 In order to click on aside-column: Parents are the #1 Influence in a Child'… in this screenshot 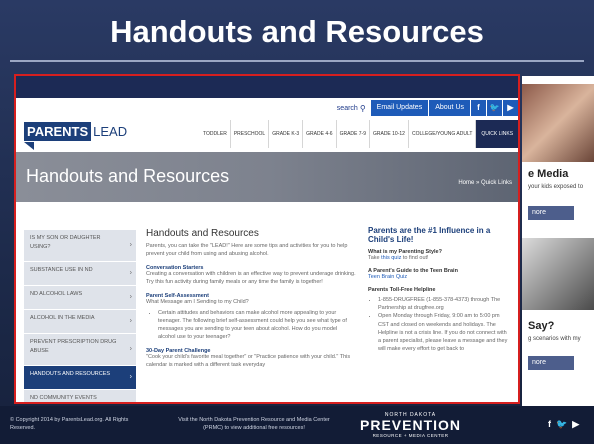, I will do `click(439, 290)`.